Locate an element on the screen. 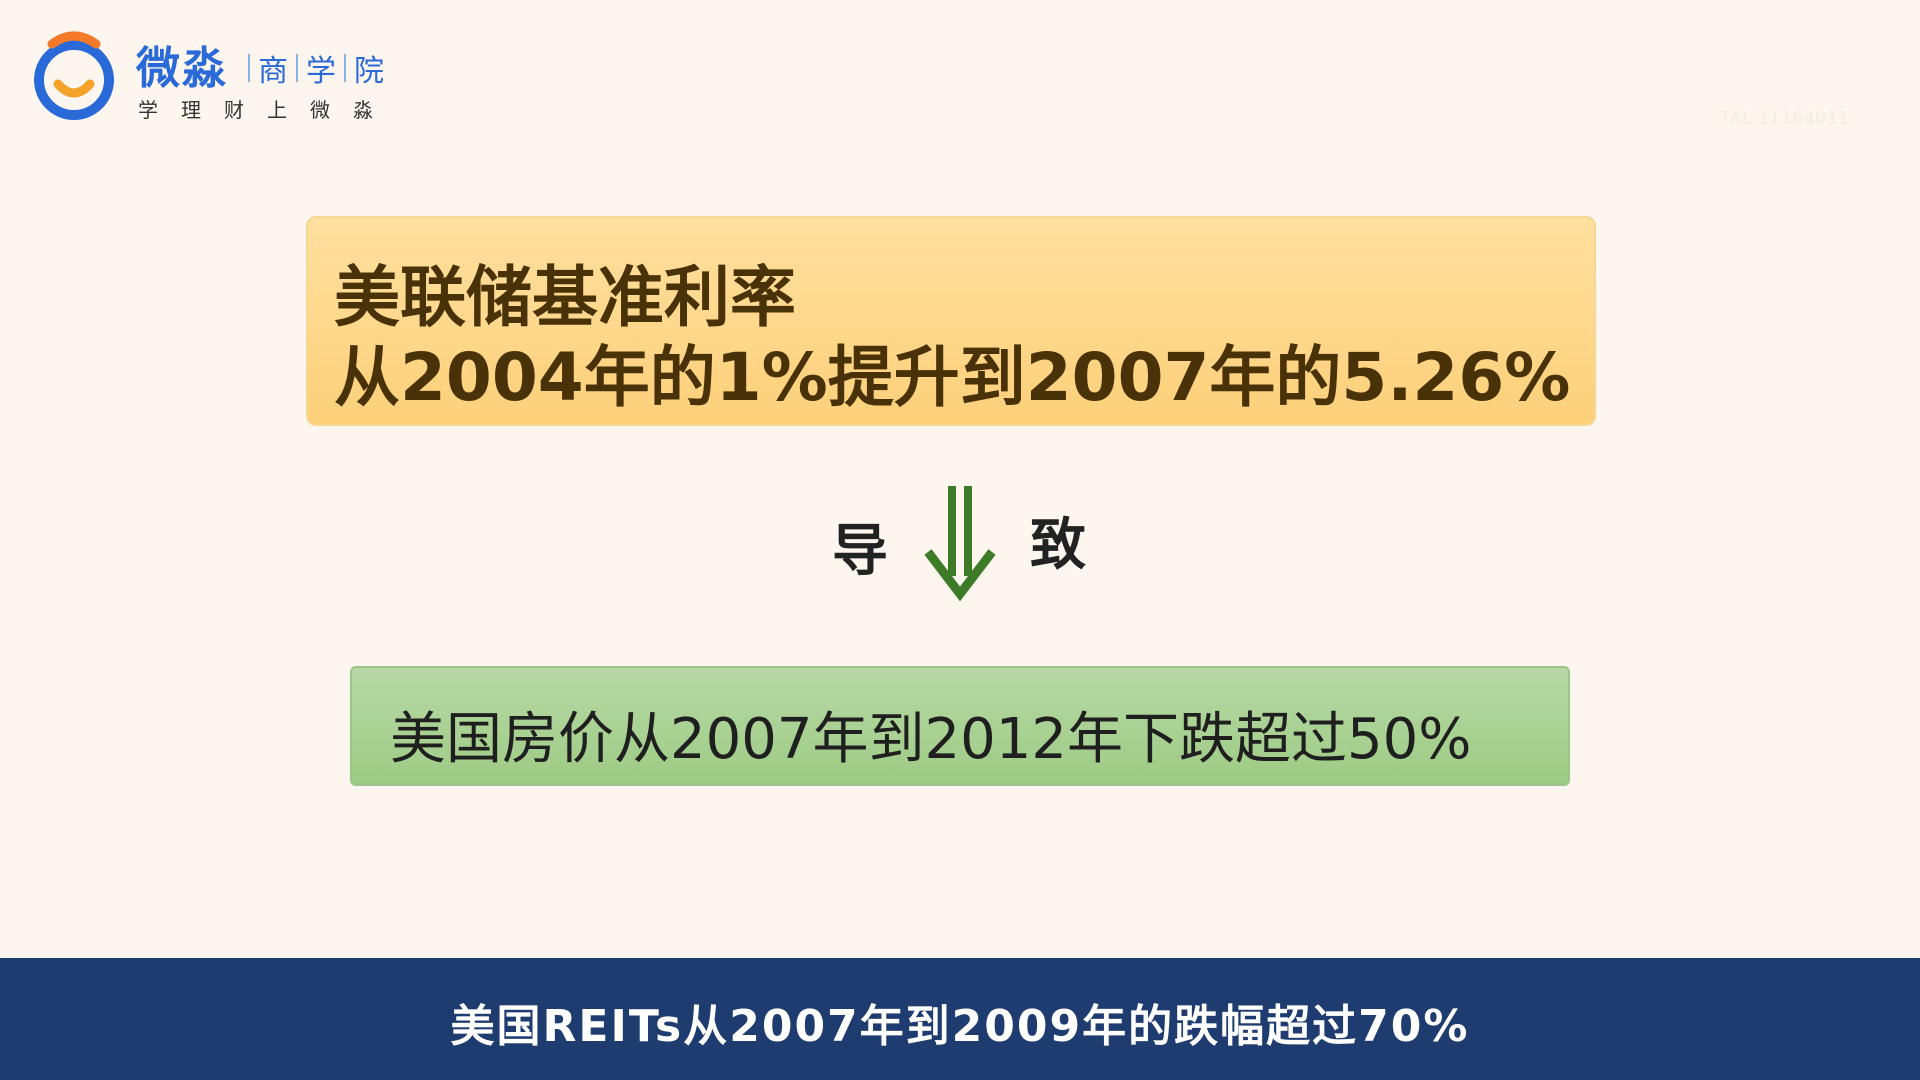 Image resolution: width=1920 pixels, height=1080 pixels. subtitle-bar: 美国REITs从2007年到2009年的跌幅超过70% is located at coordinates (960, 1019).